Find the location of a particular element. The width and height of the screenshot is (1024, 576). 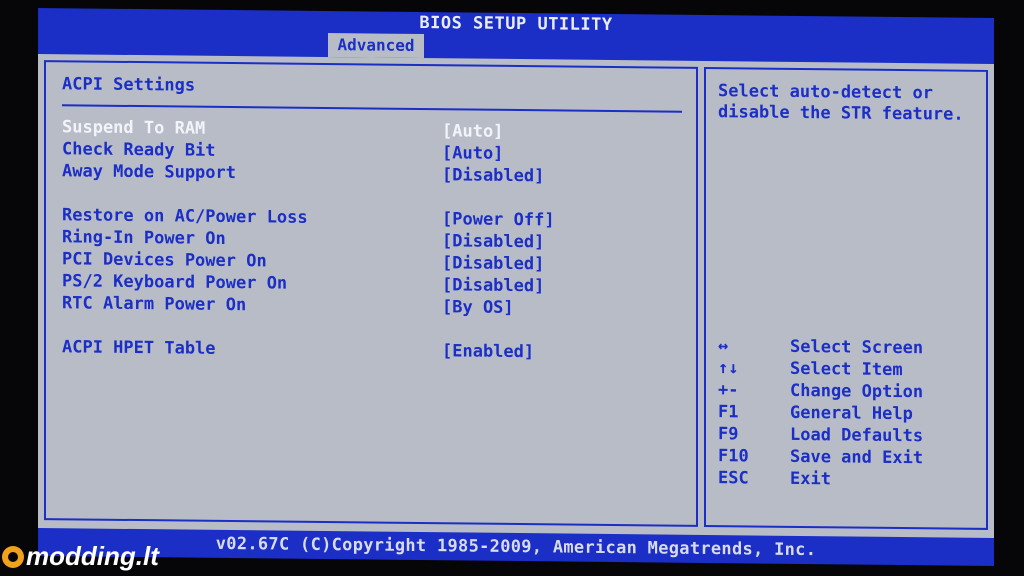

section-title: ACPI Settings is located at coordinates (129, 85).